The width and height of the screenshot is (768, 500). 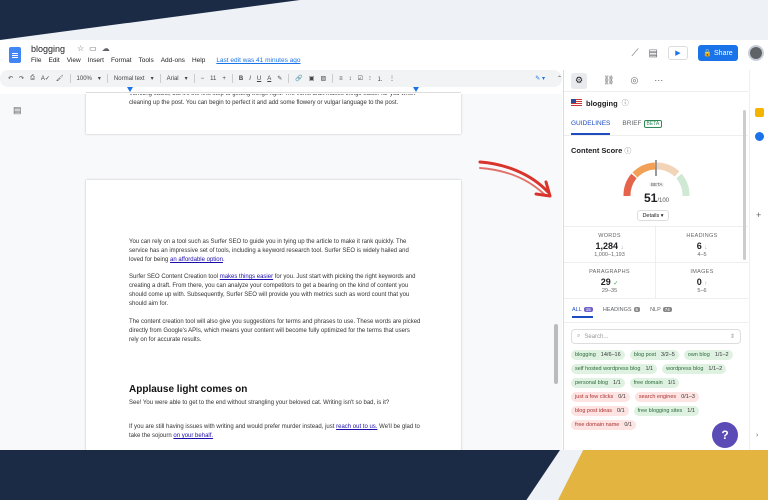 I want to click on image-icon: ▨, so click(x=323, y=78).